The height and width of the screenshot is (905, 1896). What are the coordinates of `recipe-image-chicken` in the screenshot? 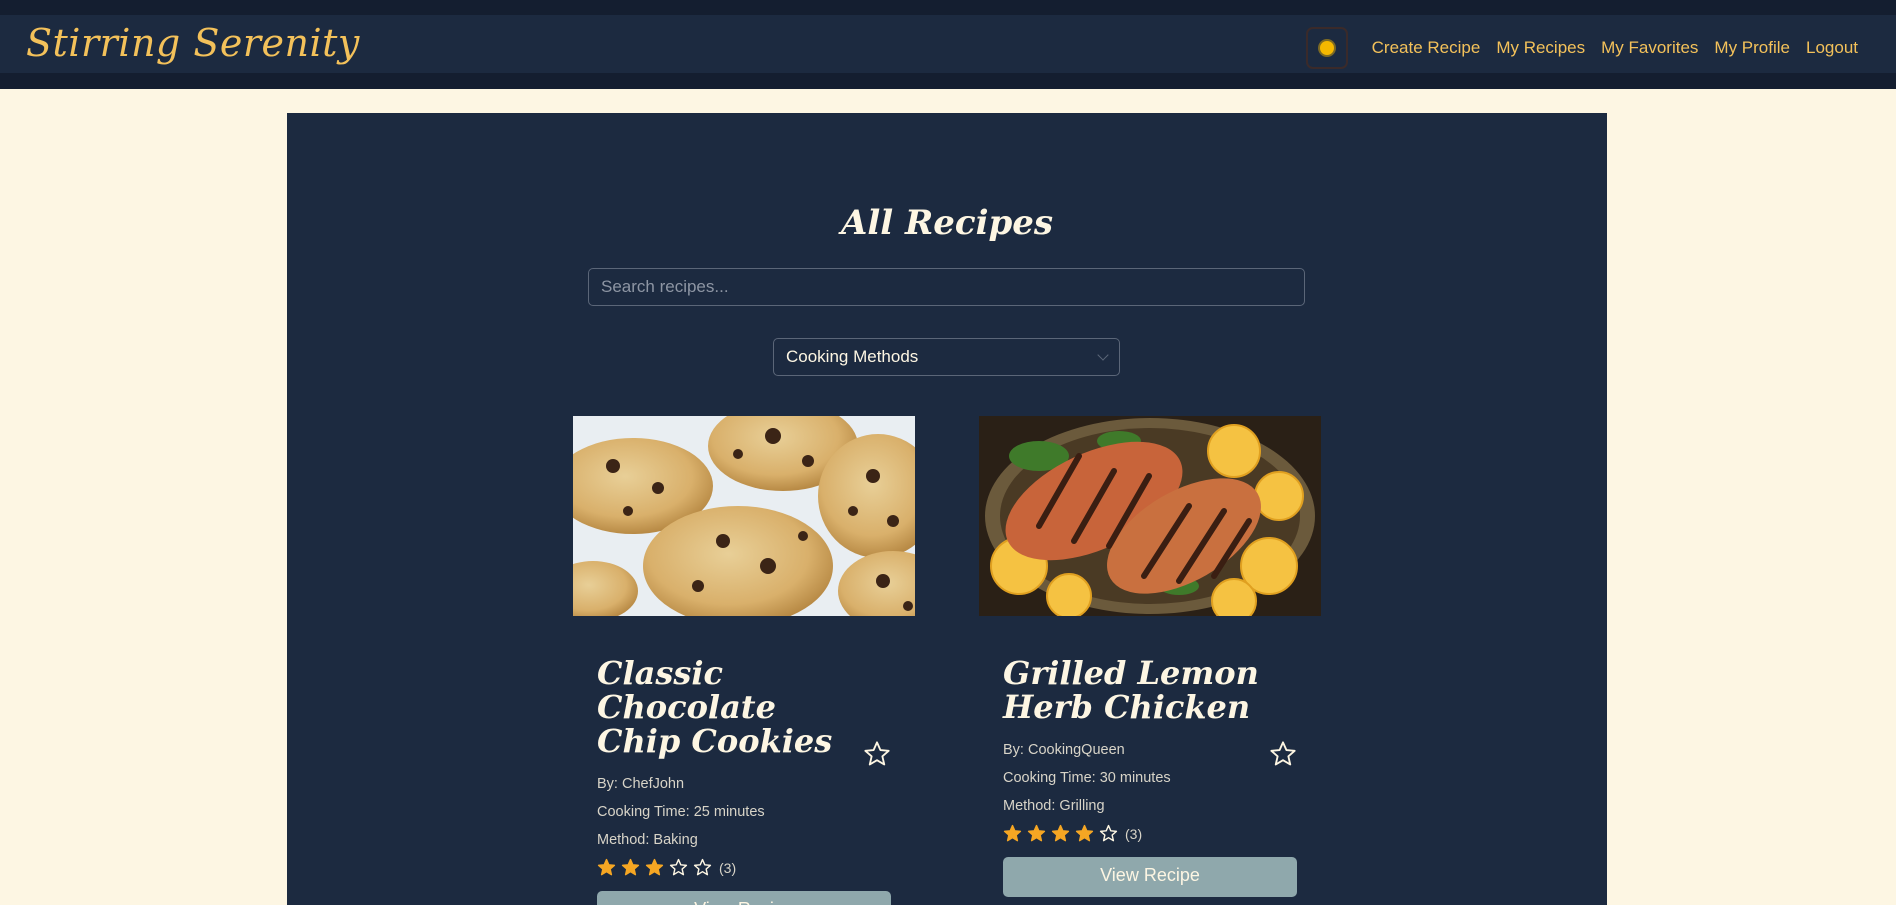 It's located at (1150, 516).